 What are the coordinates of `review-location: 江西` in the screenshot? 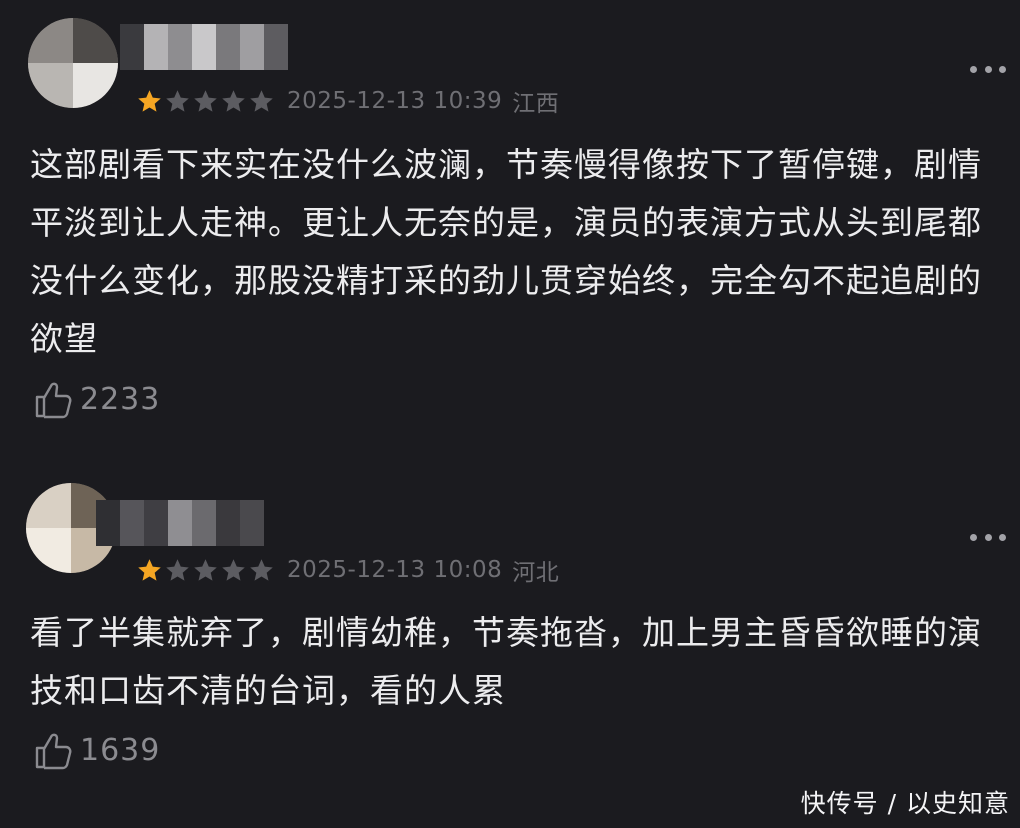 It's located at (536, 104).